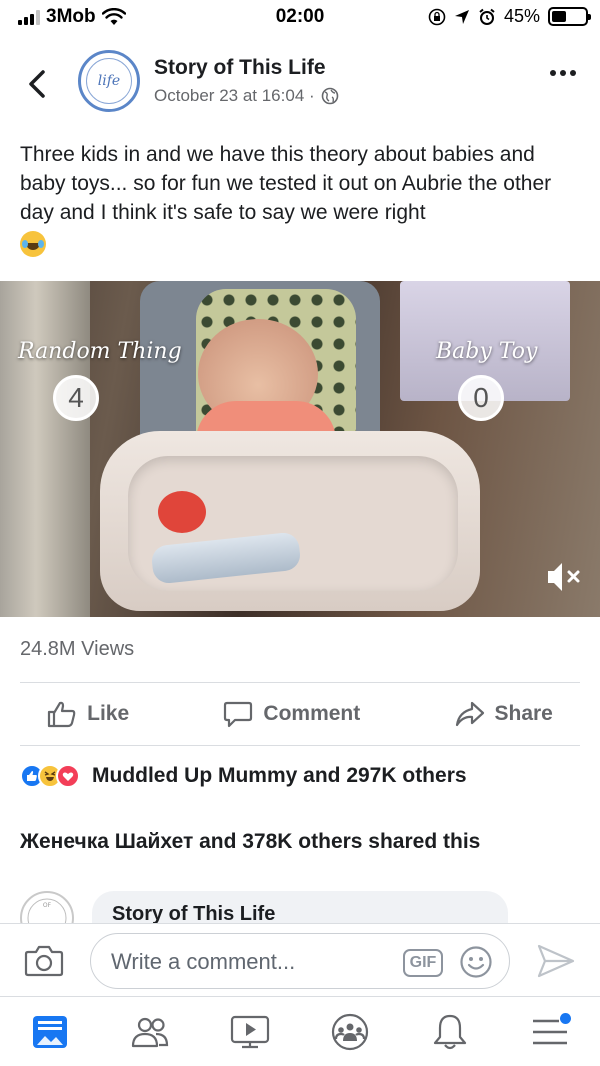  I want to click on news-feed-icon, so click(50, 1031).